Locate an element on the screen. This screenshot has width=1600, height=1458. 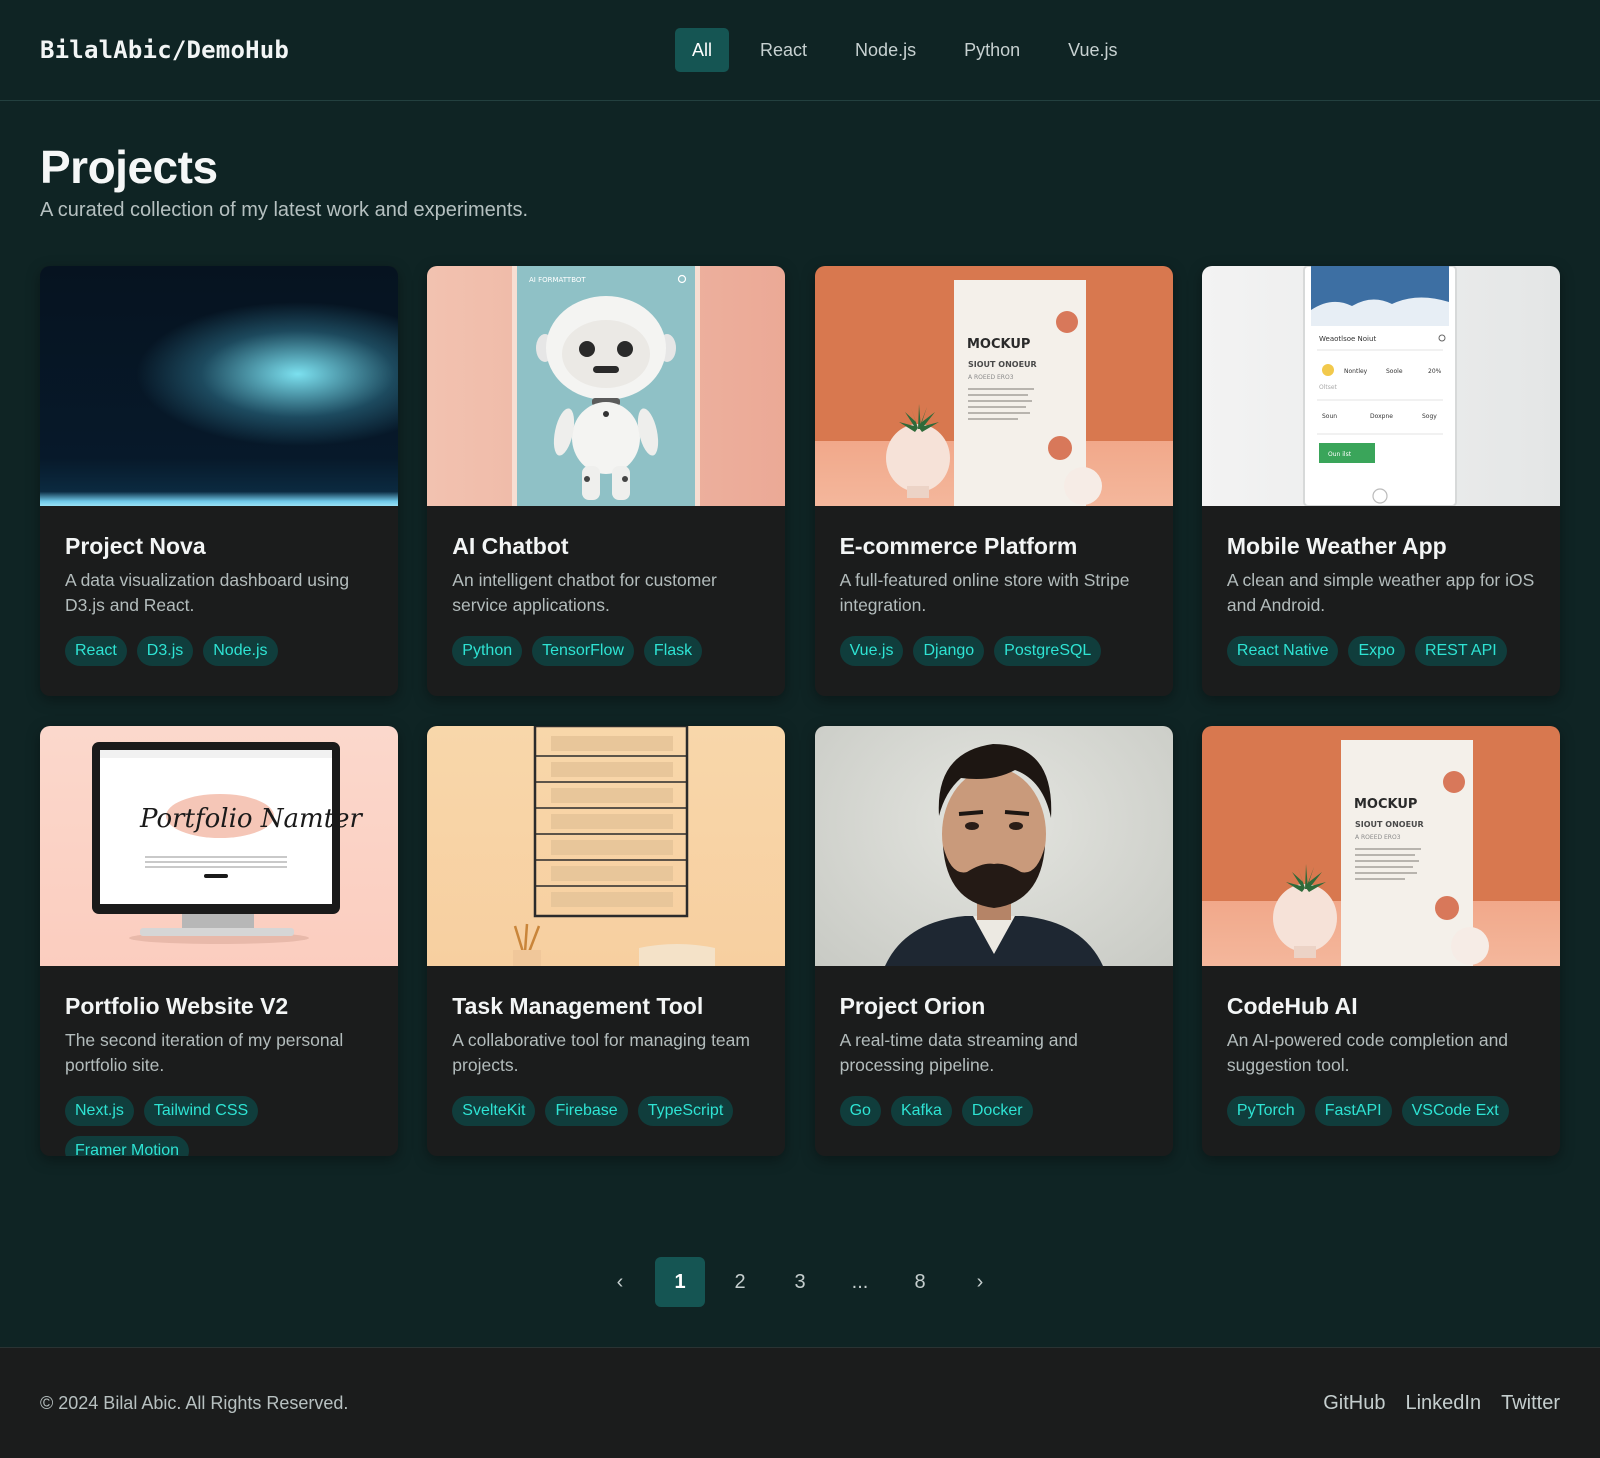
chevron-right-icon: › is located at coordinates (980, 1282).